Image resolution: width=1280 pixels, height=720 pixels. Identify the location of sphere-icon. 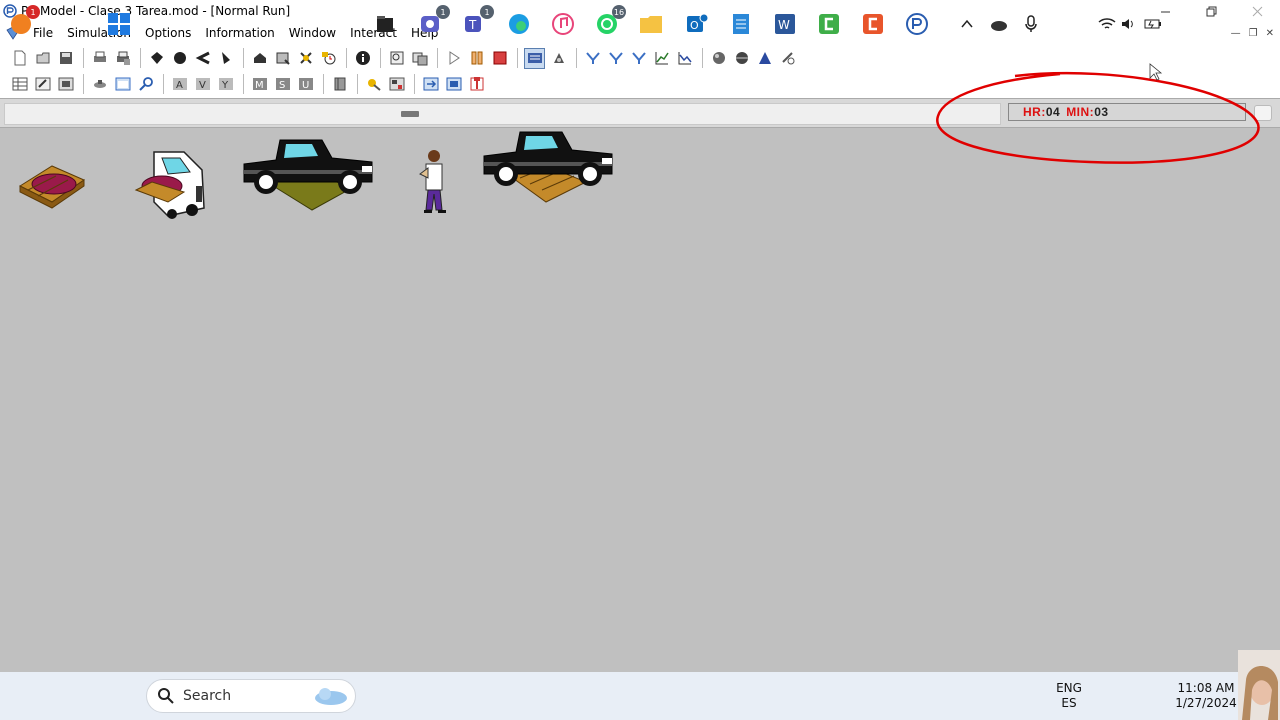
(718, 58).